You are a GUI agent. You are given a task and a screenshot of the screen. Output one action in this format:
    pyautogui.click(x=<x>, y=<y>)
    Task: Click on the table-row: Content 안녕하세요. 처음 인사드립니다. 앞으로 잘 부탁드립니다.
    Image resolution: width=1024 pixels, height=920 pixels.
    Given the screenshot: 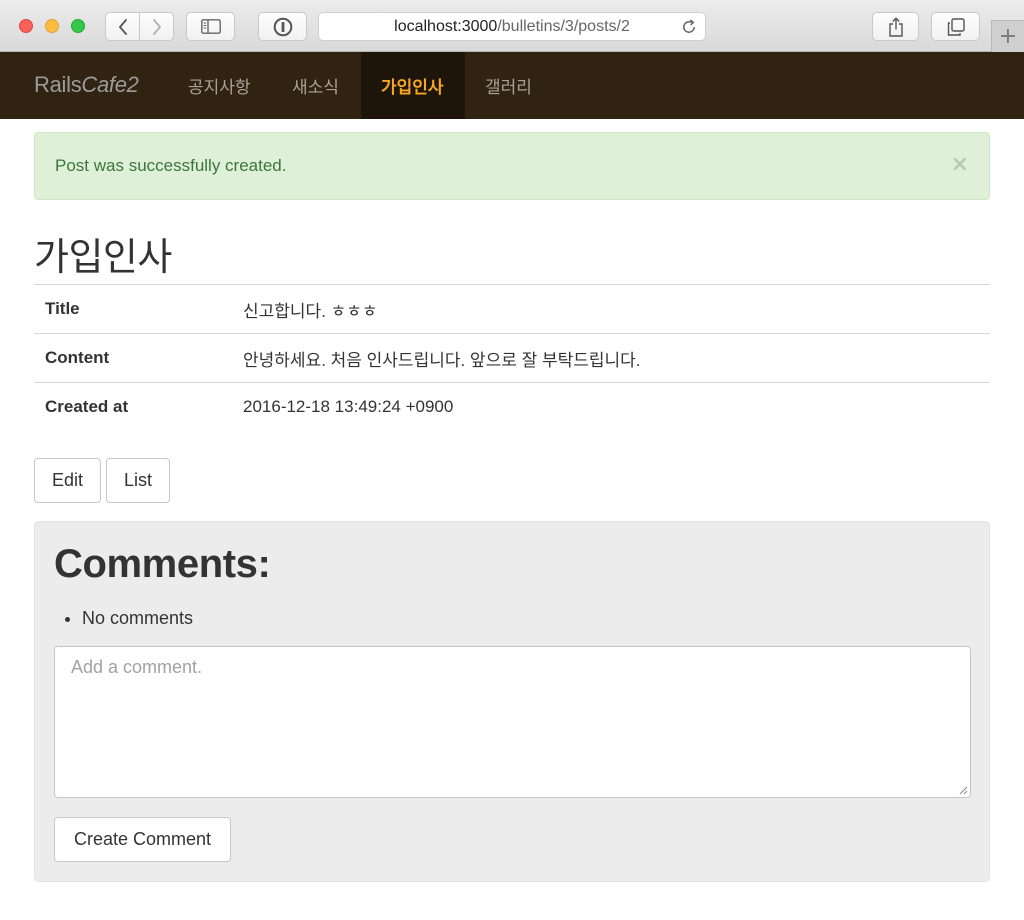 What is the action you would take?
    pyautogui.click(x=512, y=358)
    